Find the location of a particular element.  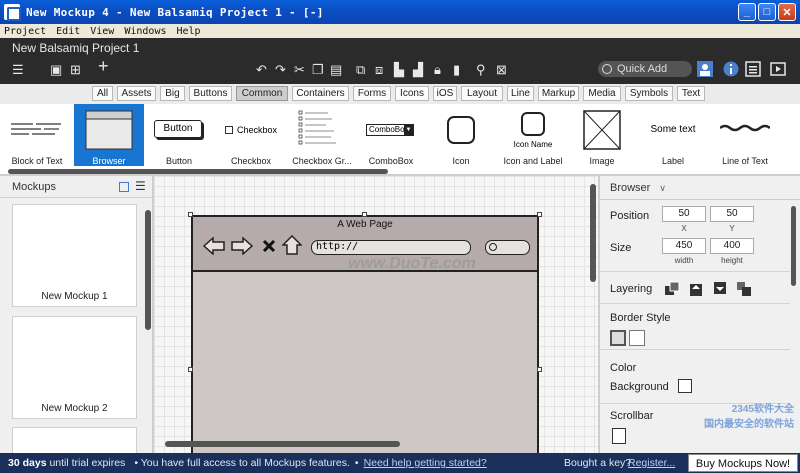

send-backward-icon: ▟ is located at coordinates (418, 70).